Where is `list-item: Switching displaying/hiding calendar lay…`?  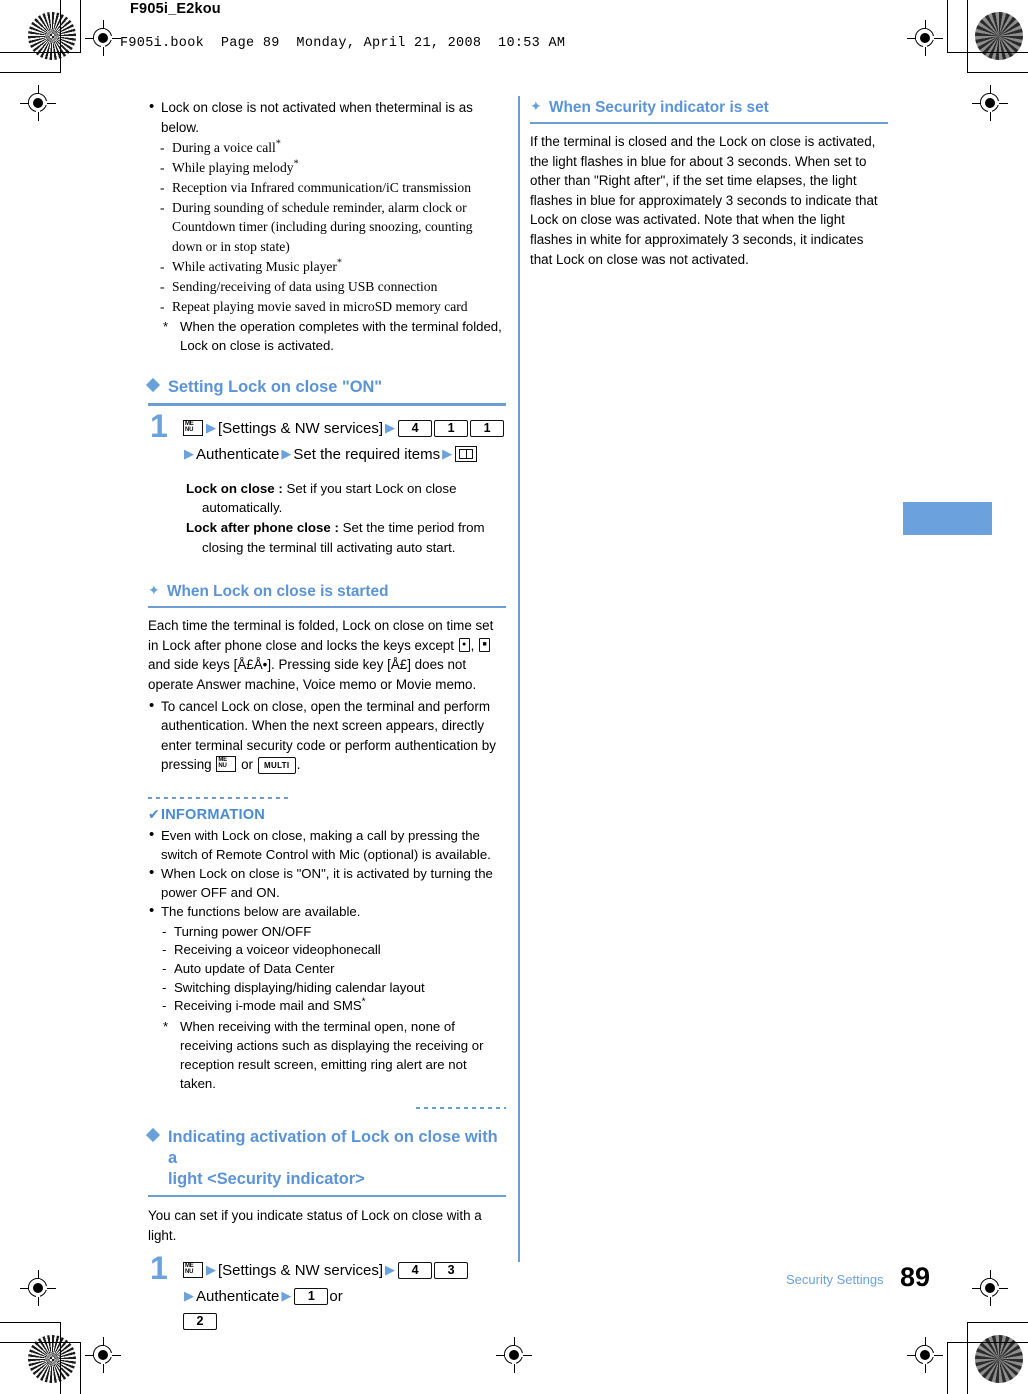
list-item: Switching displaying/hiding calendar lay… is located at coordinates (334, 988).